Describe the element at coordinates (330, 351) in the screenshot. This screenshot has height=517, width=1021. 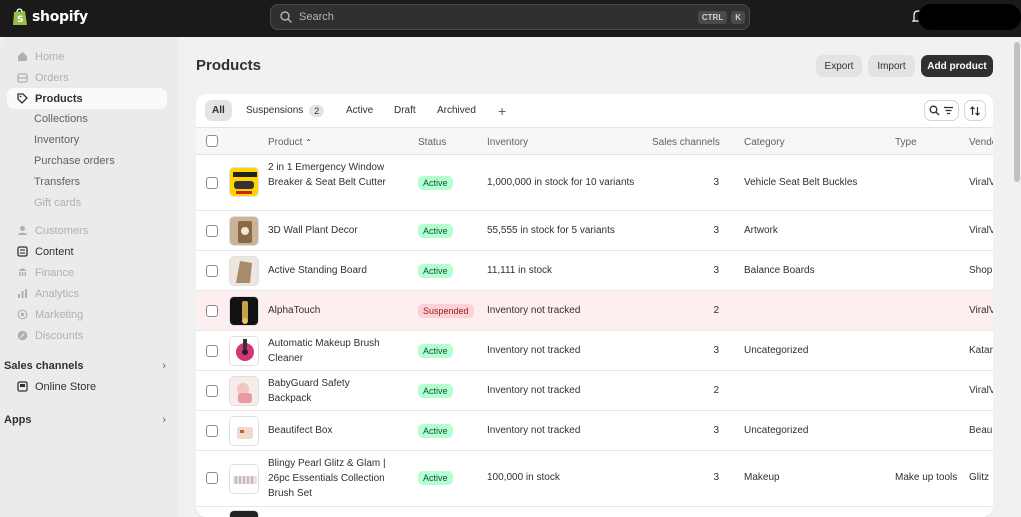
I see `product-name-link: Automatic Makeup Brush Cleaner` at that location.